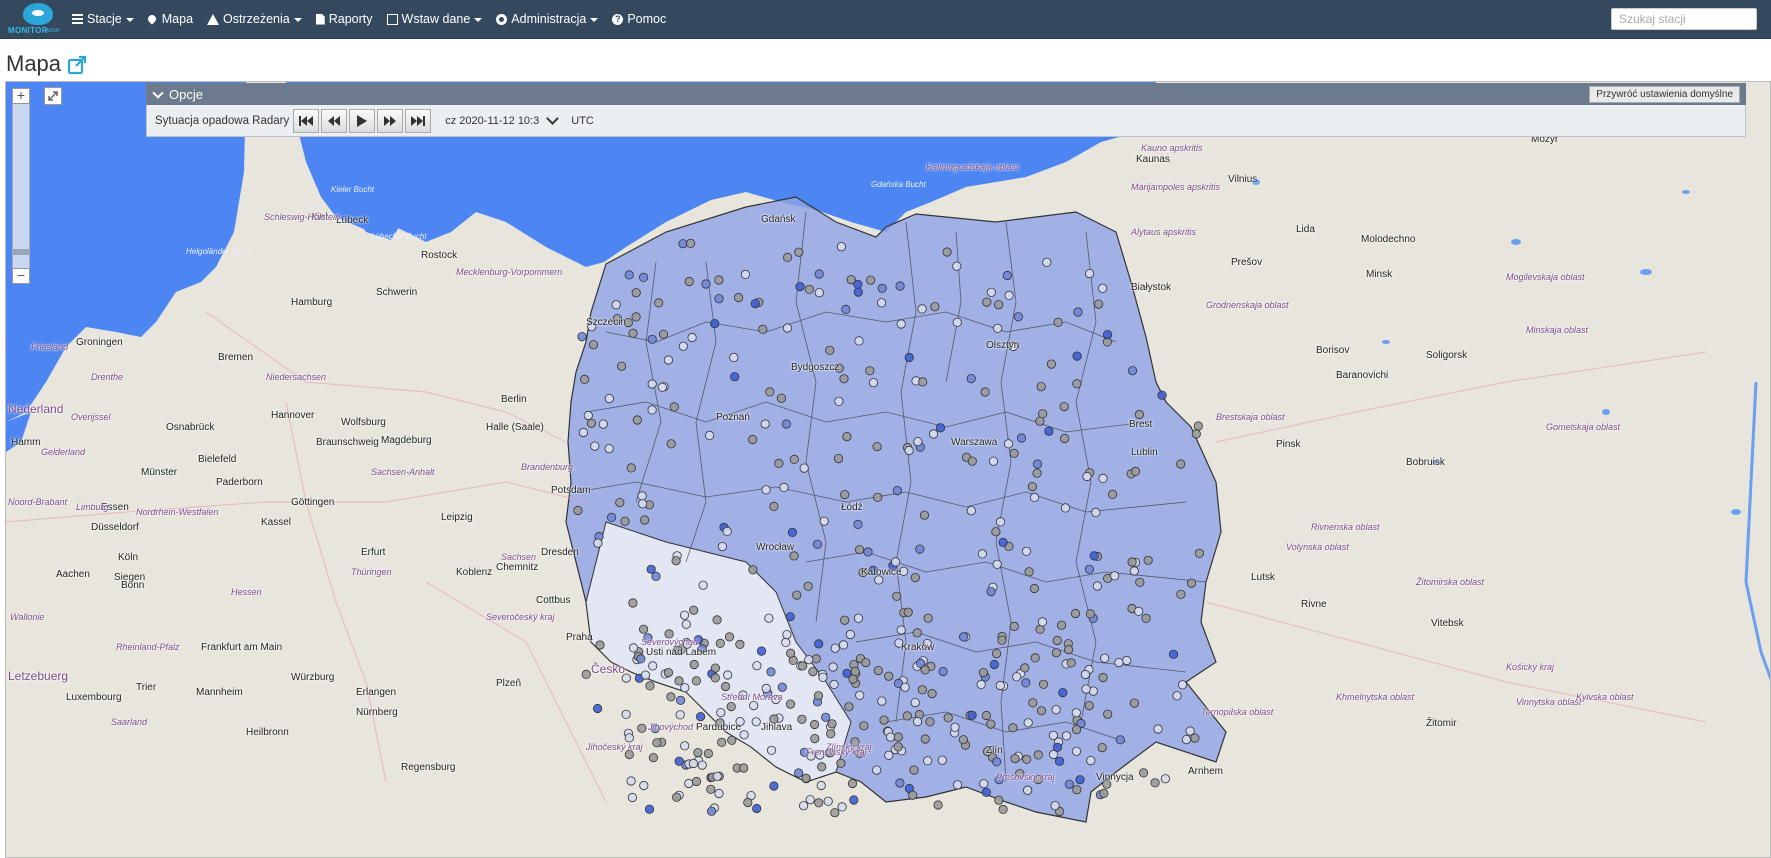  What do you see at coordinates (169, 19) in the screenshot?
I see `nav-mapa: Mapa` at bounding box center [169, 19].